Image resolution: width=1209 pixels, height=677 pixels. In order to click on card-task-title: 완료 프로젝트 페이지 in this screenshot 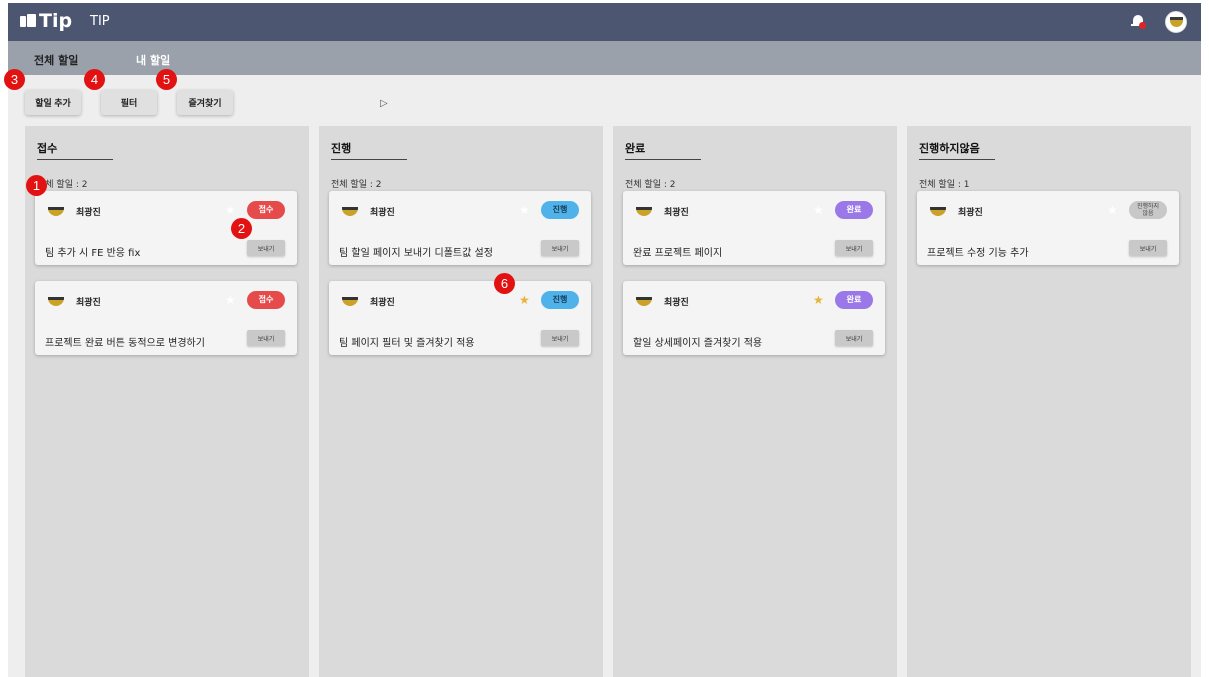, I will do `click(678, 253)`.